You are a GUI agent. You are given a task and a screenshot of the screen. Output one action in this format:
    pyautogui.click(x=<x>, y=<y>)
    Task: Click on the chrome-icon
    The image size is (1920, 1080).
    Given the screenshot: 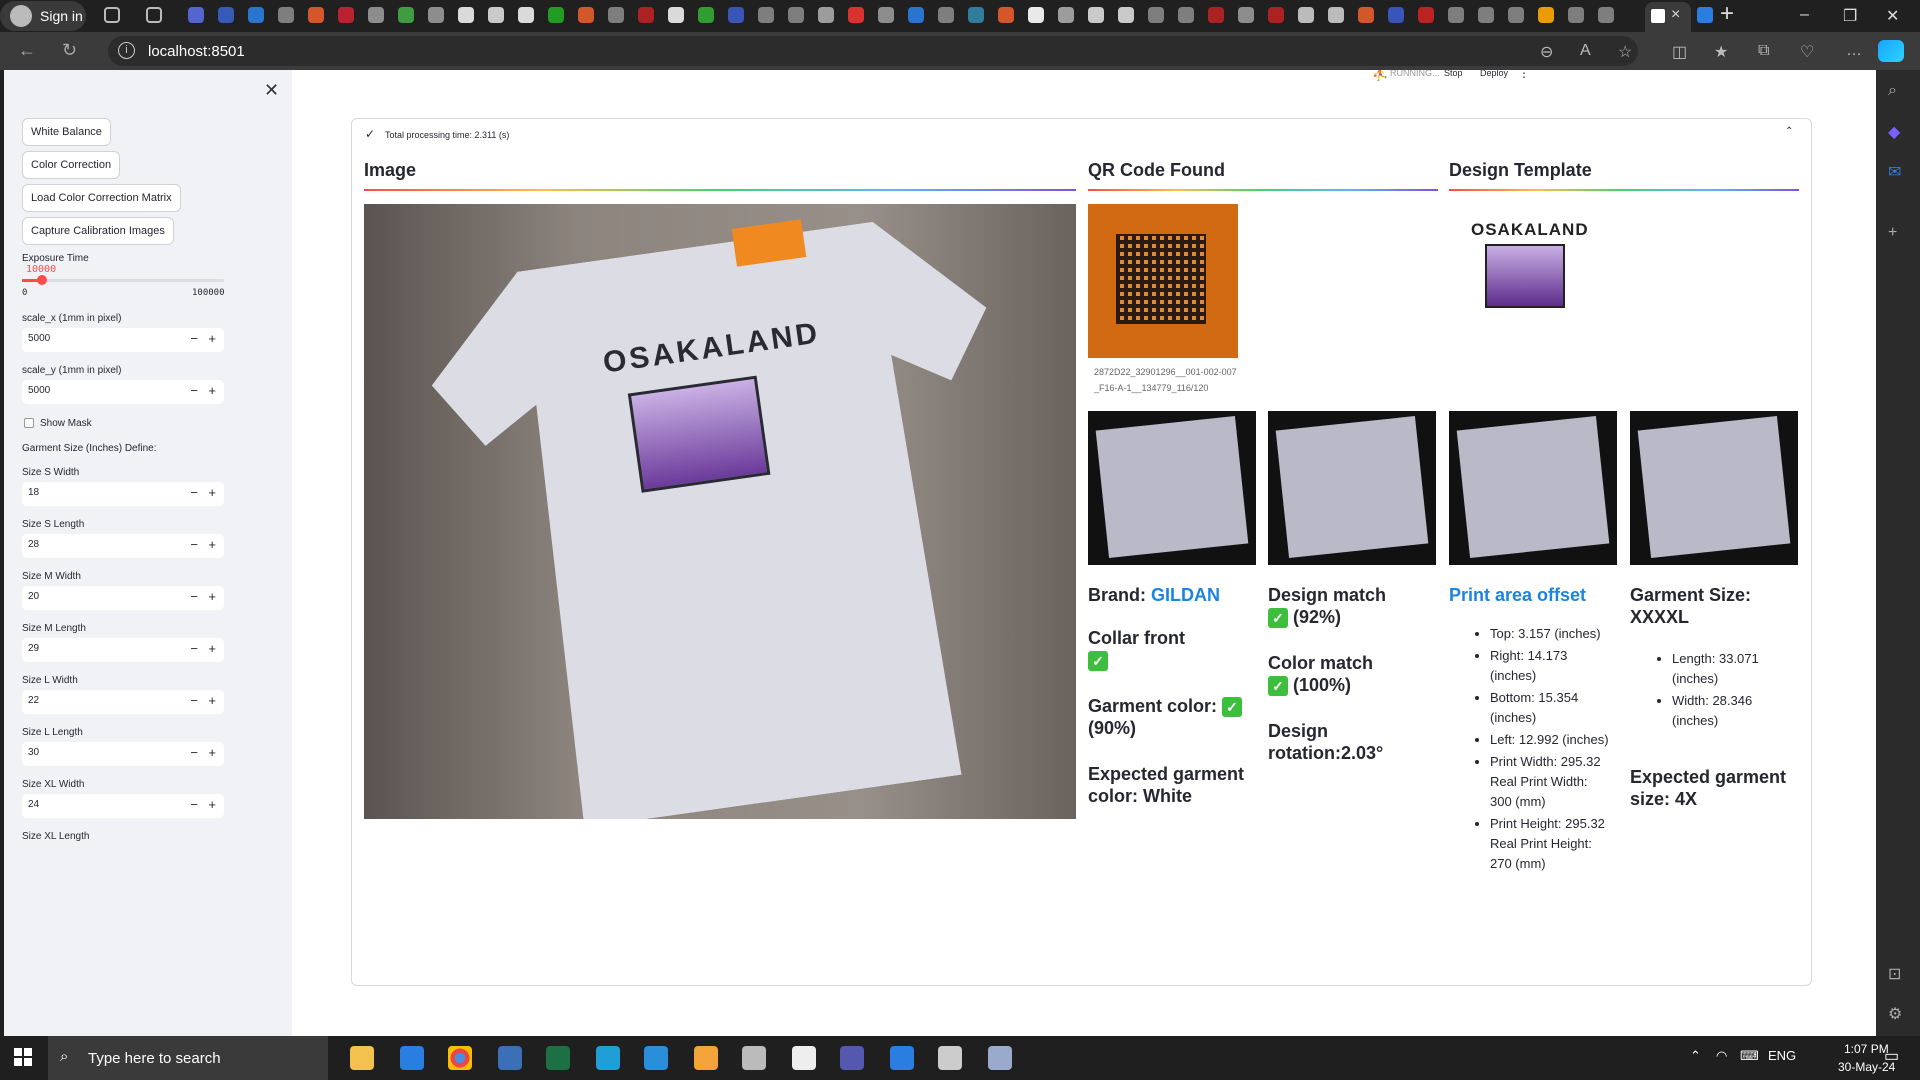 What is the action you would take?
    pyautogui.click(x=460, y=1058)
    